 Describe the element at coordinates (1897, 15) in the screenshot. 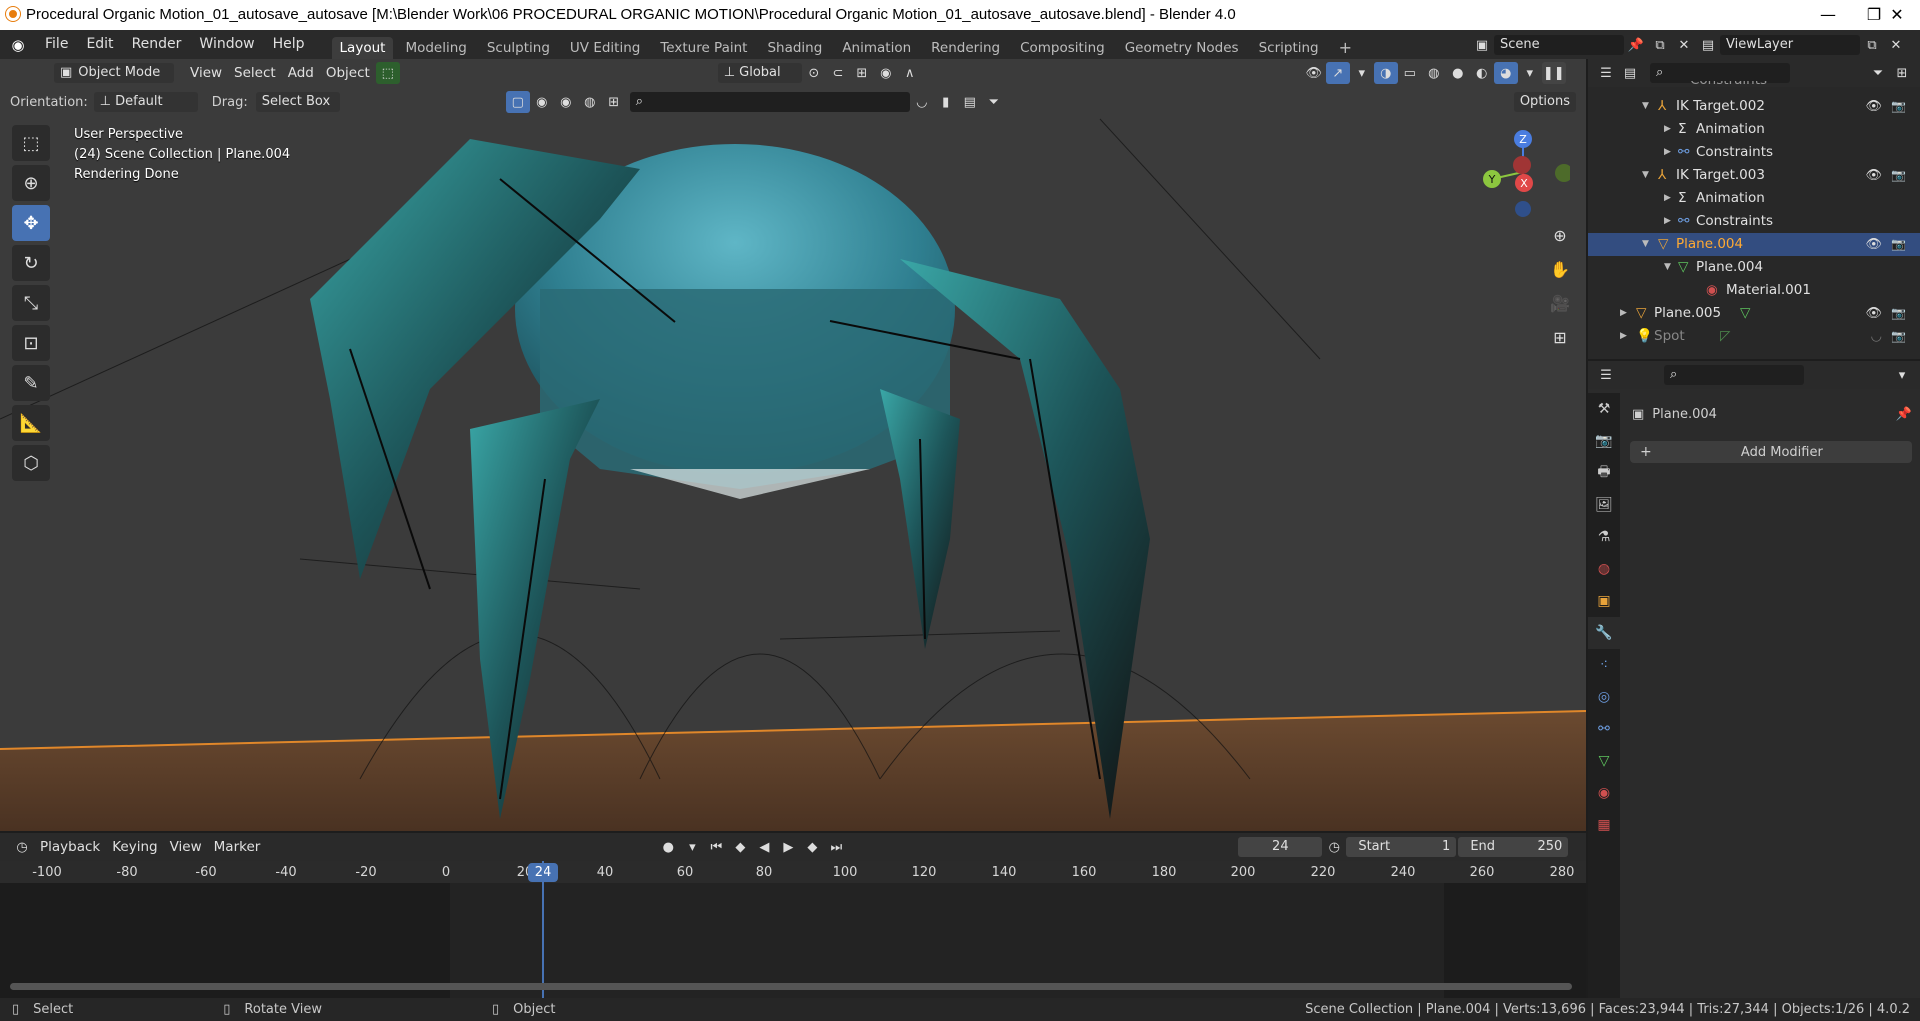

I see `close-button: ✕` at that location.